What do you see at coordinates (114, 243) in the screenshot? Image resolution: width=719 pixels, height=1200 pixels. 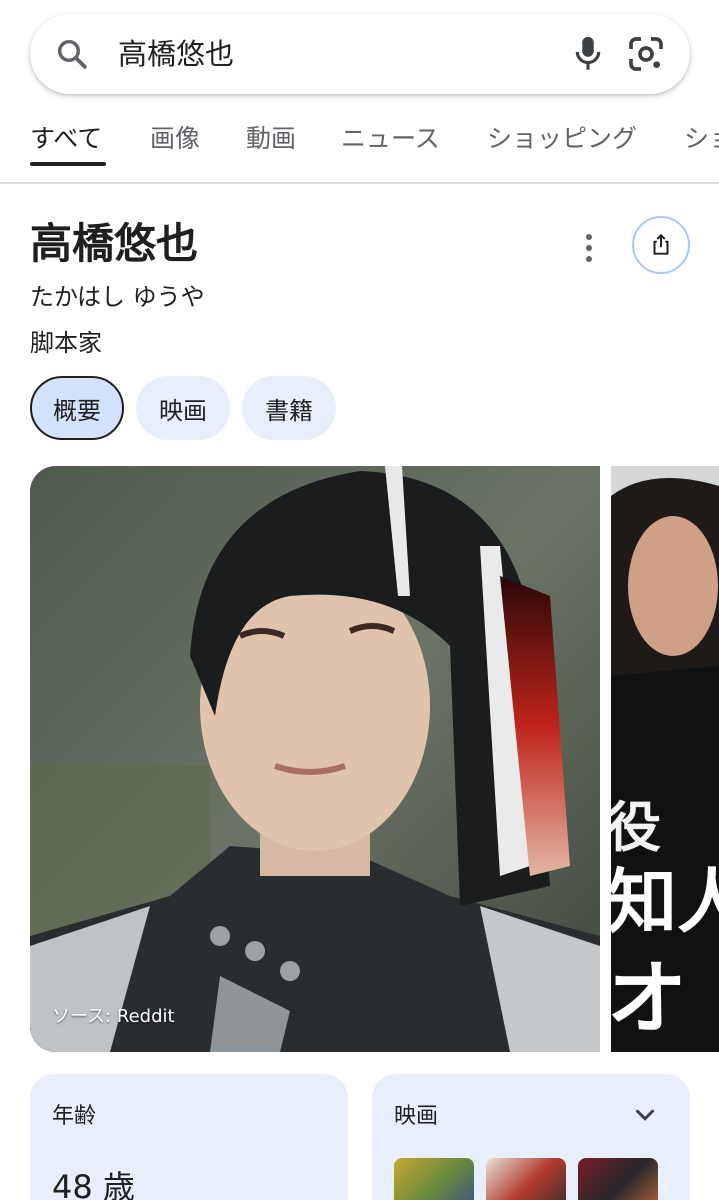 I see `panel-title: 高橋悠也` at bounding box center [114, 243].